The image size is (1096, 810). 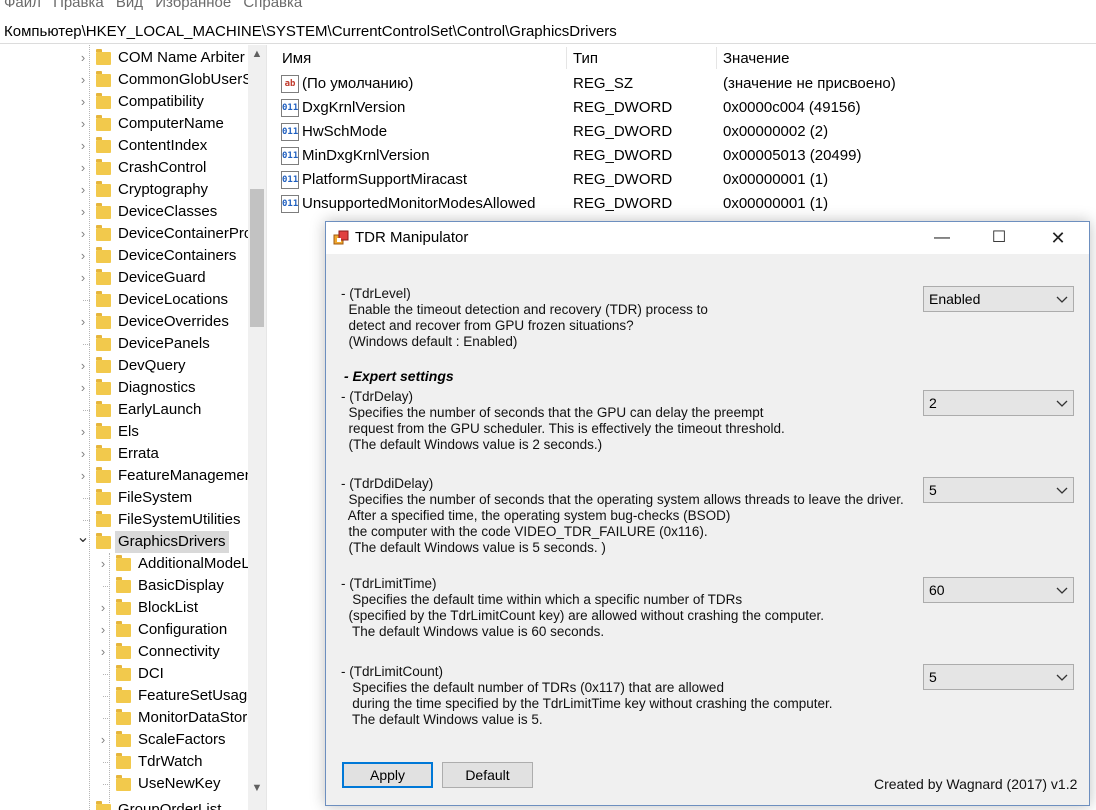 What do you see at coordinates (998, 490) in the screenshot?
I see `tdrddidelay-dropdown: 5` at bounding box center [998, 490].